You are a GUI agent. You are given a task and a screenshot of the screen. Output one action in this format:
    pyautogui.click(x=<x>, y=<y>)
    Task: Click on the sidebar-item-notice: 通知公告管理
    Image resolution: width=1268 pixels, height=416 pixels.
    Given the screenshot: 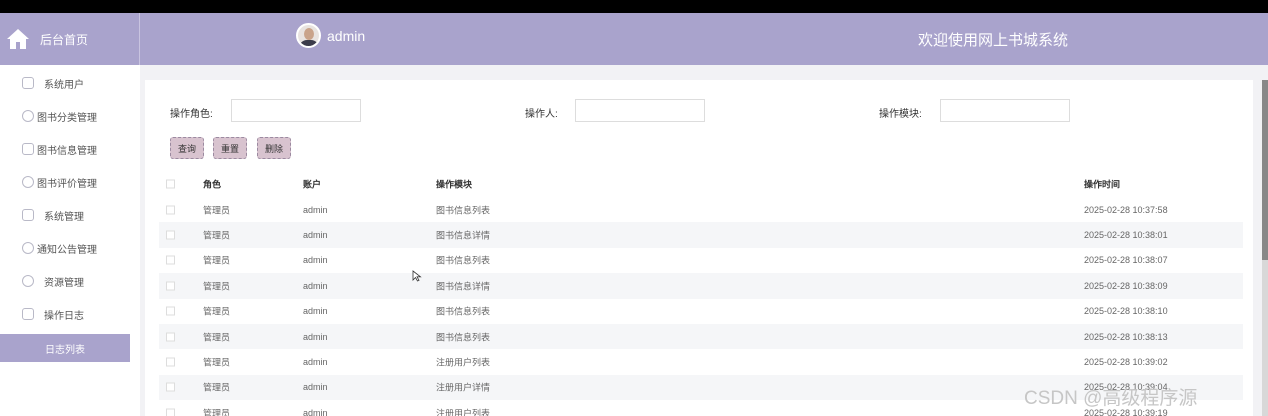 What is the action you would take?
    pyautogui.click(x=70, y=248)
    